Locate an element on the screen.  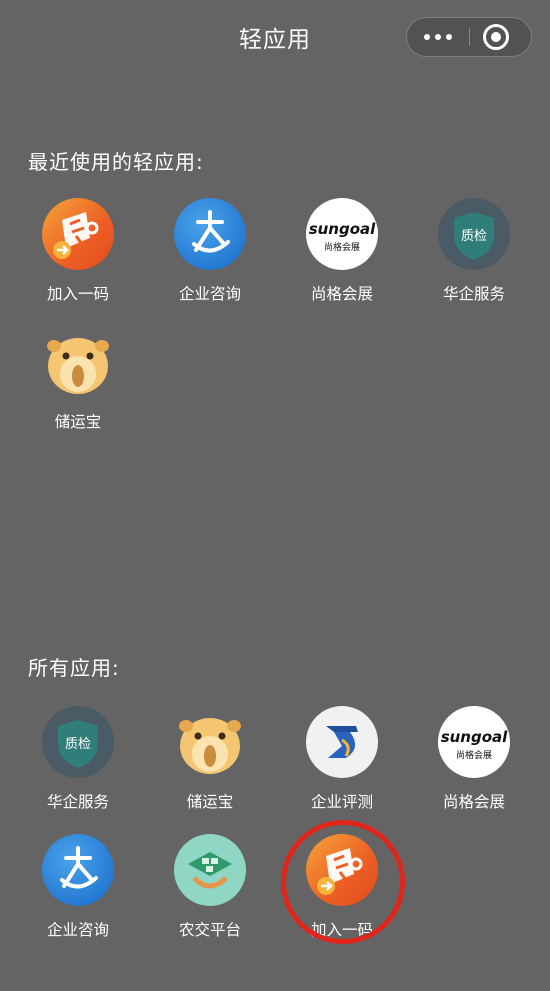
all-app-nongjiaopingtai: 农交平台 is located at coordinates (210, 887).